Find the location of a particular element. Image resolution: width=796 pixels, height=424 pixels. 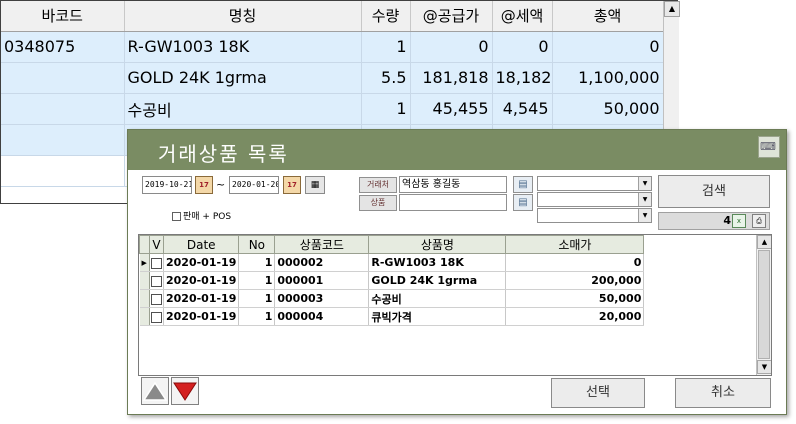

list-col-check: V is located at coordinates (156, 244).